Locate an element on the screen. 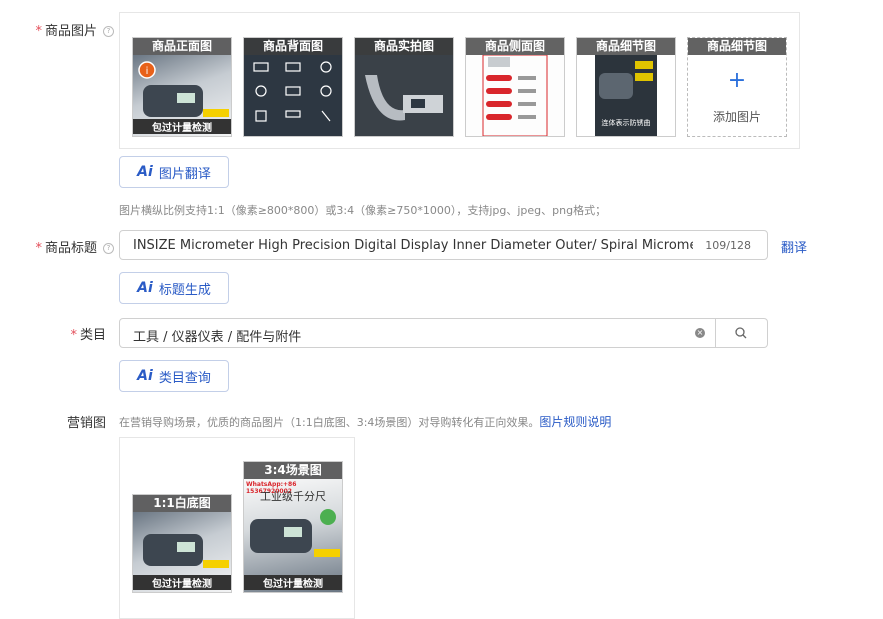  category-search-button is located at coordinates (742, 333).